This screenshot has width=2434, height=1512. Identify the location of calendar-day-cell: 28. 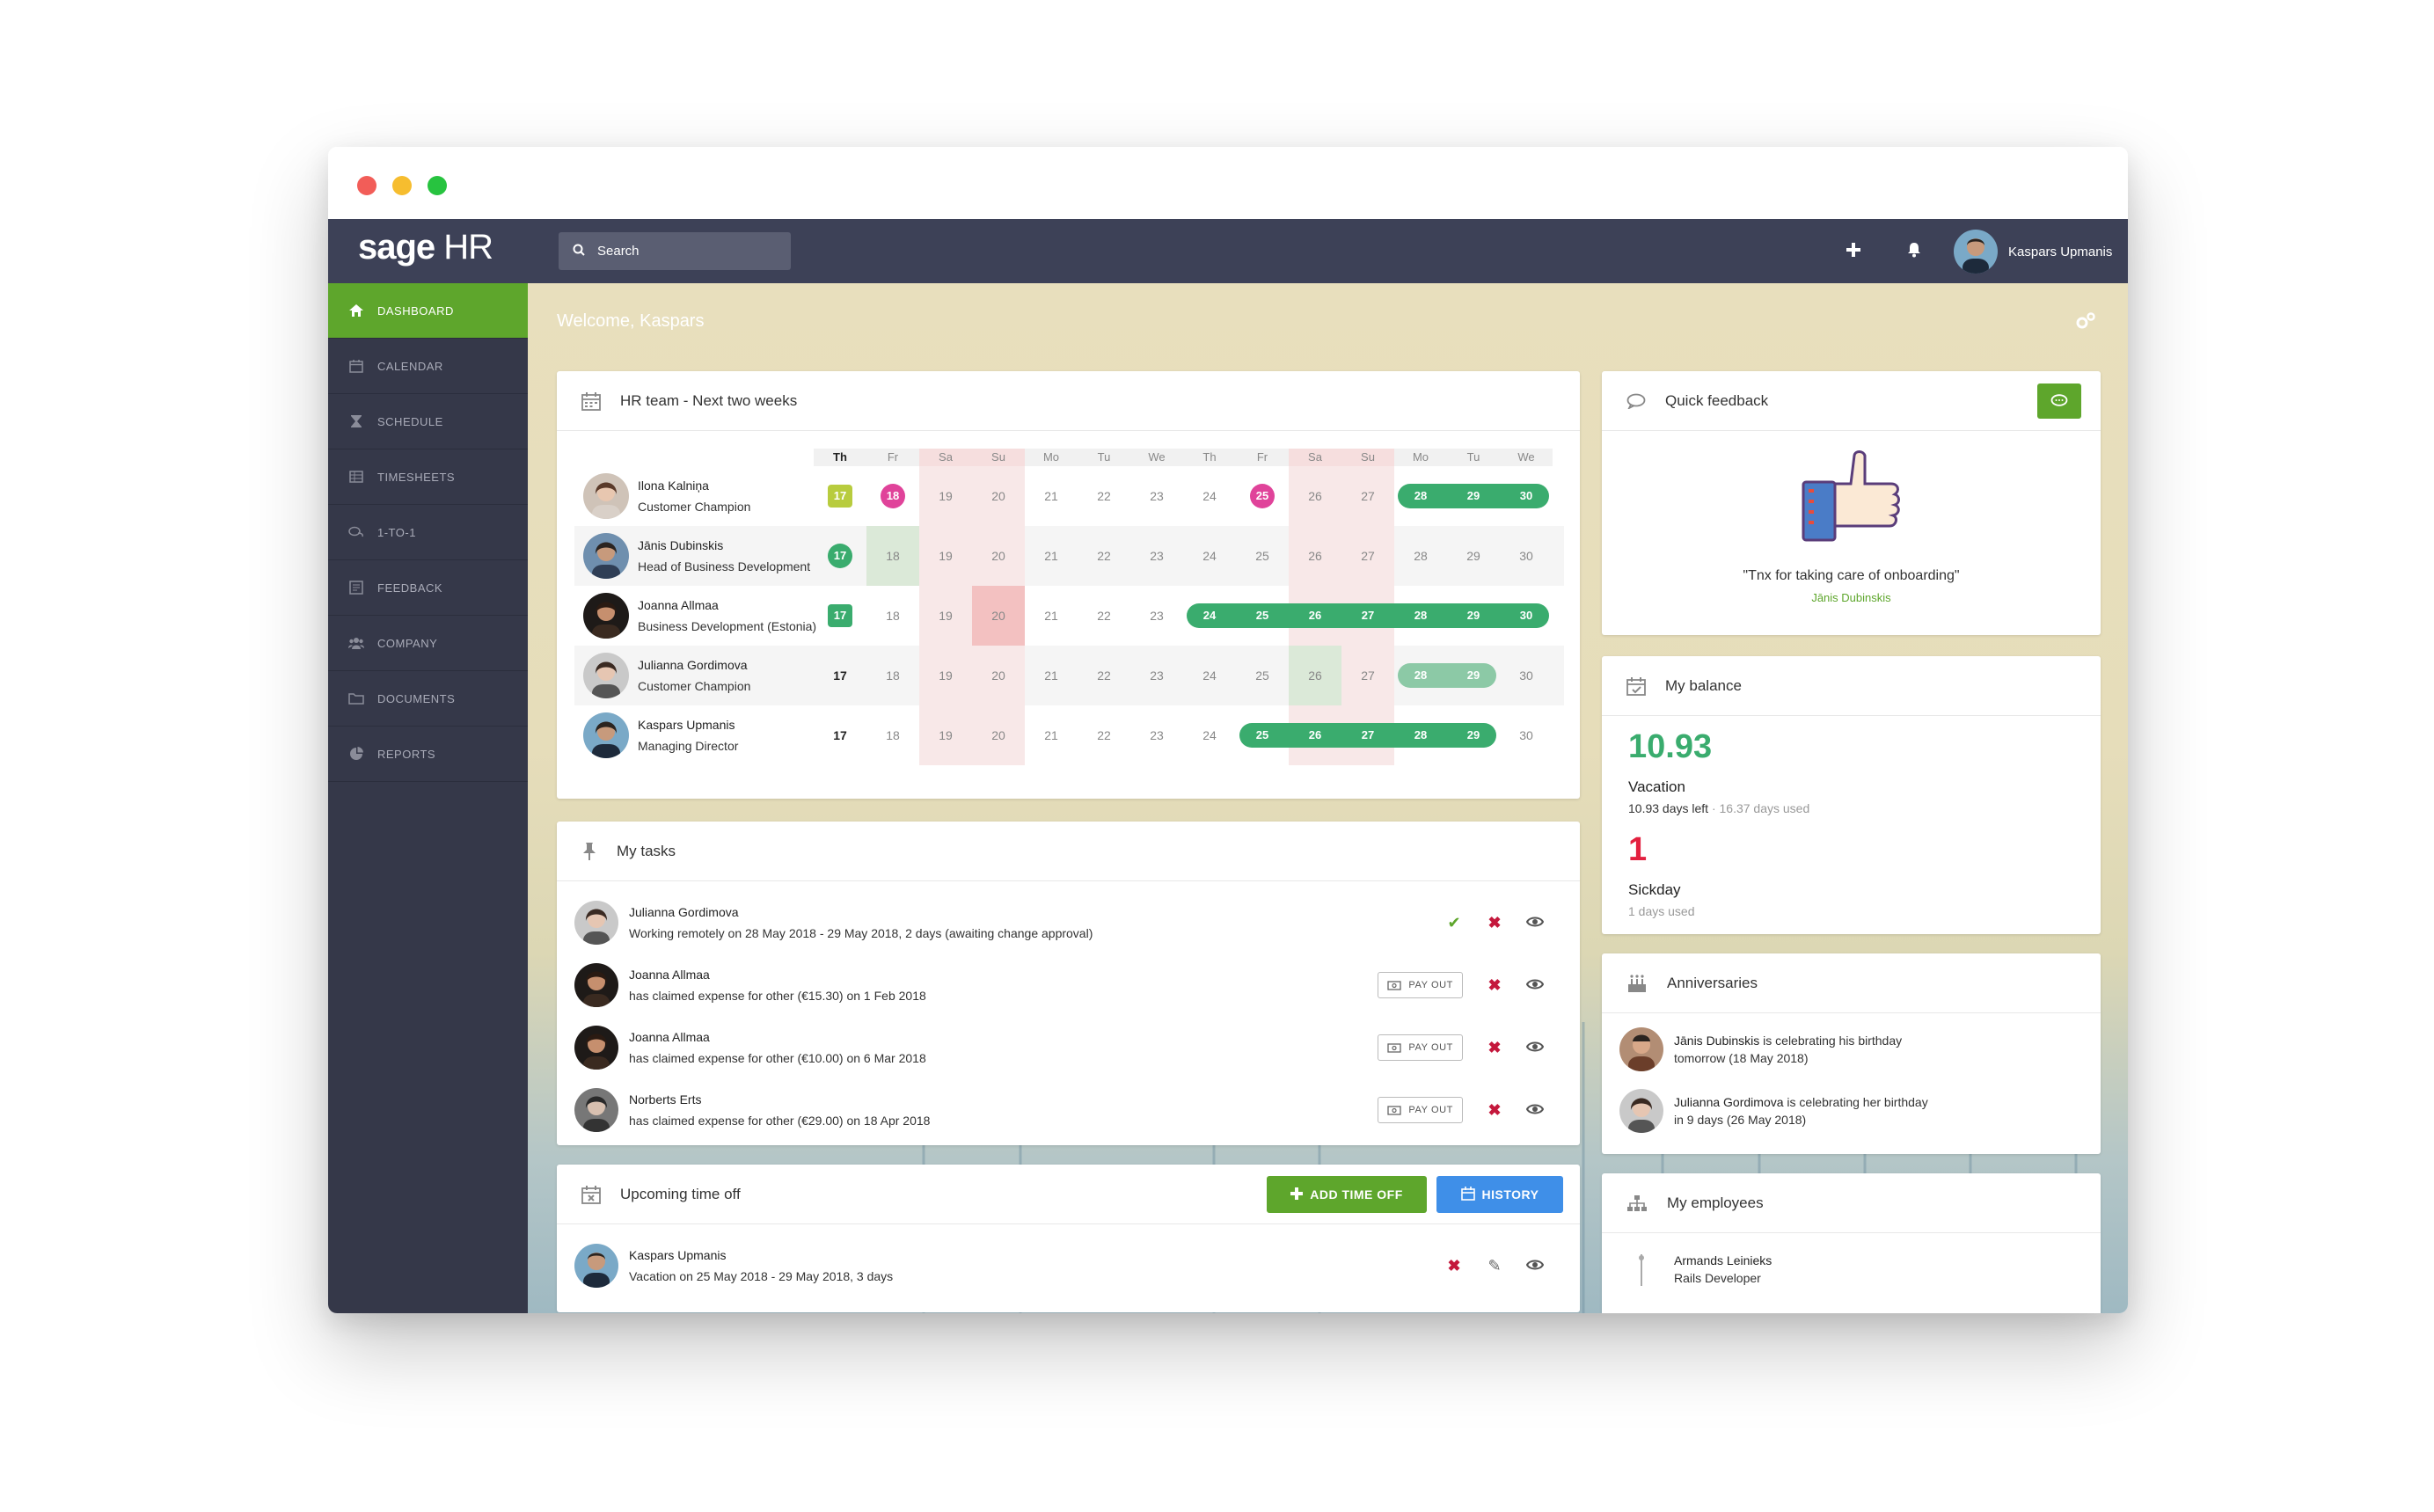
(1420, 556).